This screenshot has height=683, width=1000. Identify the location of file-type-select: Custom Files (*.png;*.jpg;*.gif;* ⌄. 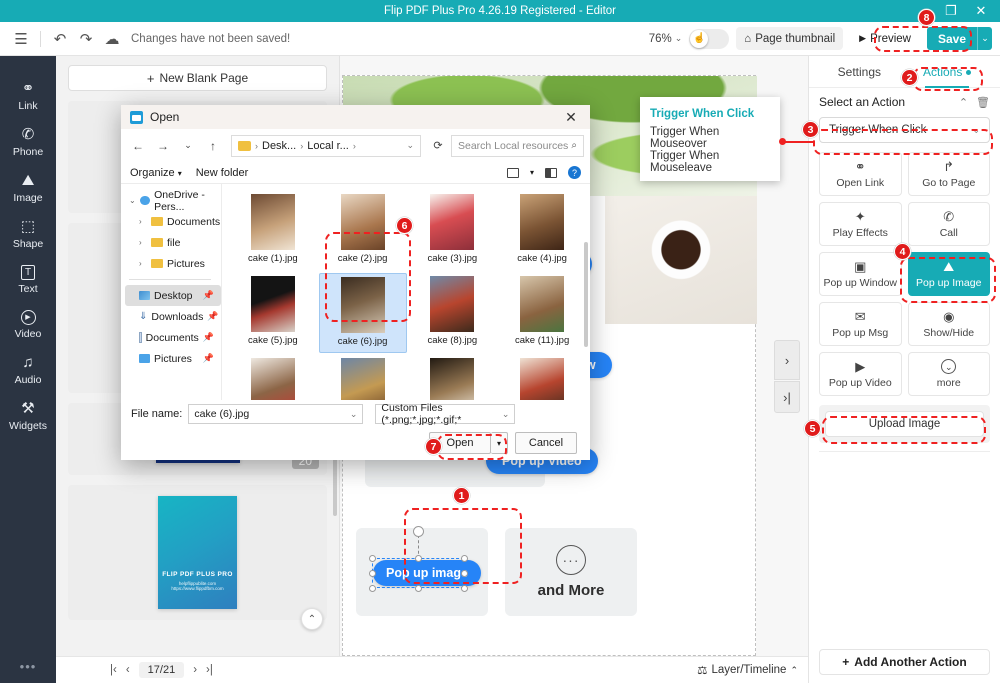
(445, 414).